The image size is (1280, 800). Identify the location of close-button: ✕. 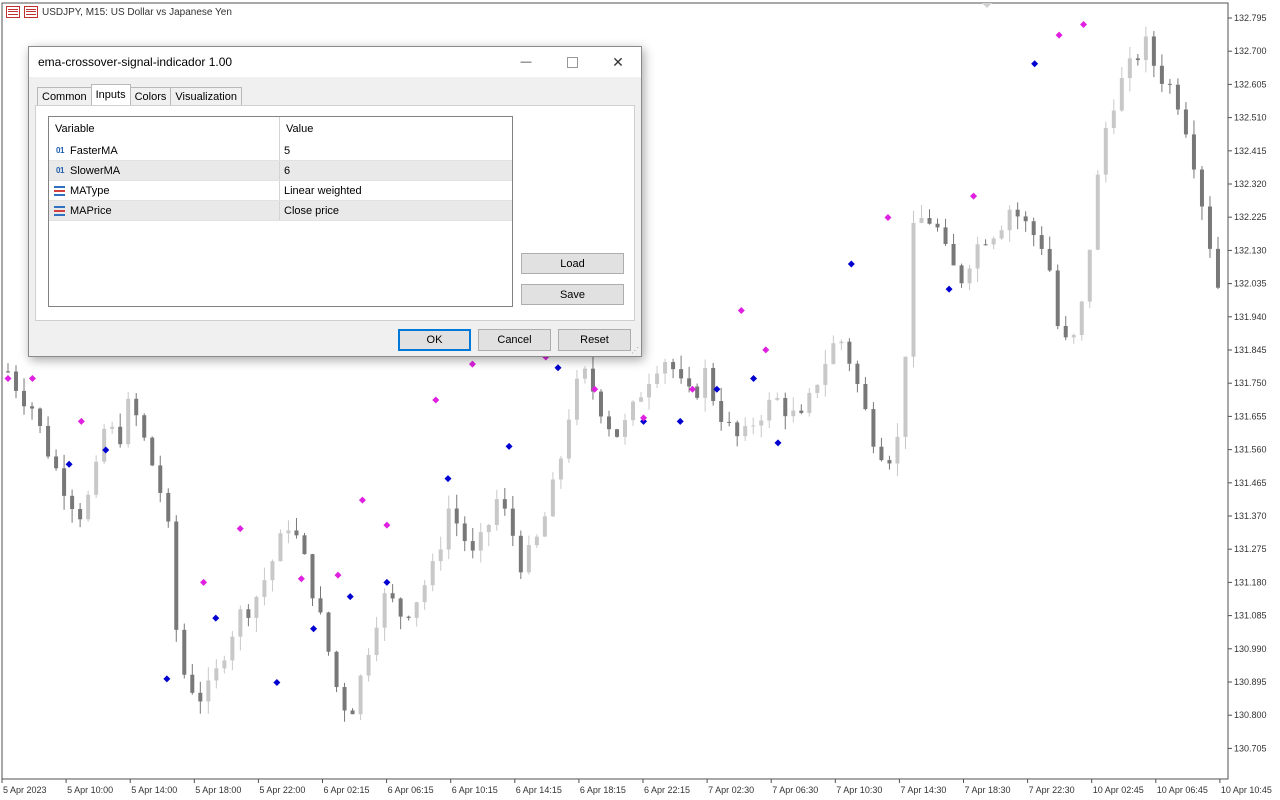
(618, 62).